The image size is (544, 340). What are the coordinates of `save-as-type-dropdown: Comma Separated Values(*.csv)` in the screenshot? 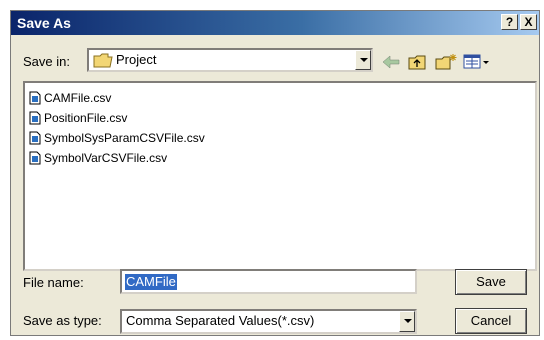 It's located at (268, 321).